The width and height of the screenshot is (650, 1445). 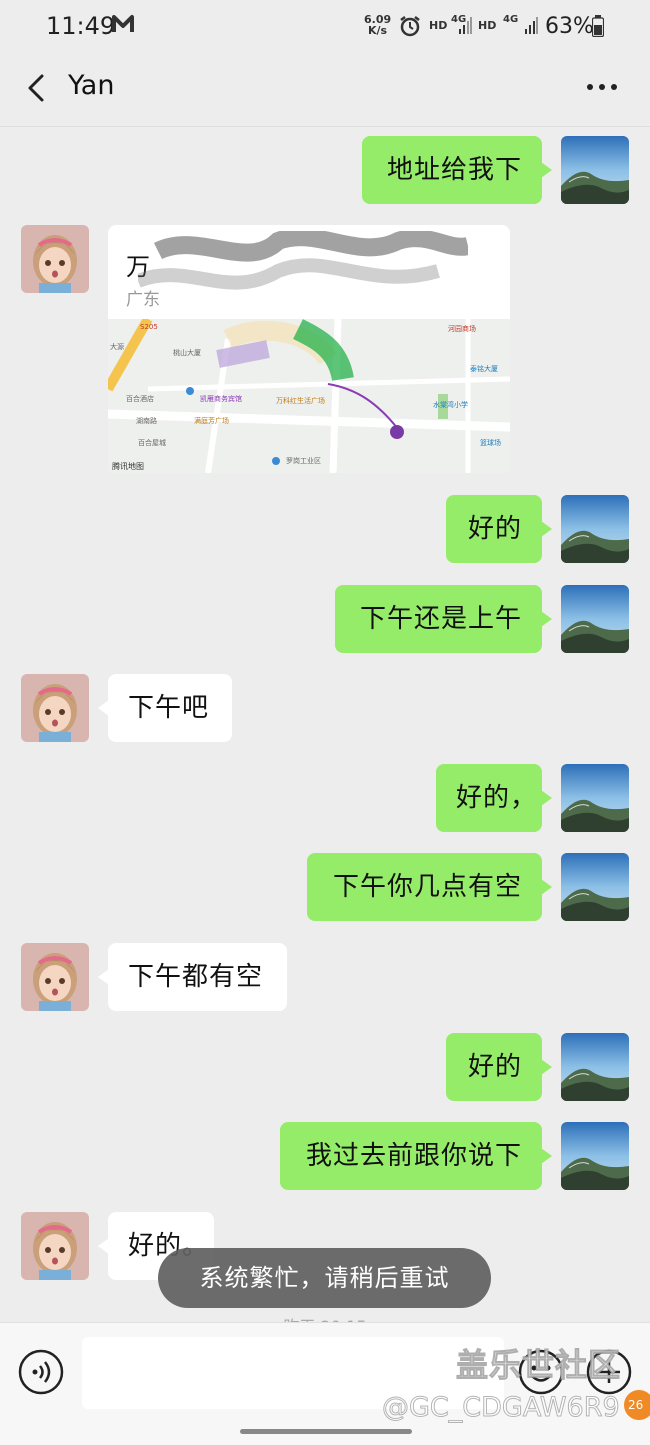 What do you see at coordinates (325, 91) in the screenshot?
I see `chat-header: Yan` at bounding box center [325, 91].